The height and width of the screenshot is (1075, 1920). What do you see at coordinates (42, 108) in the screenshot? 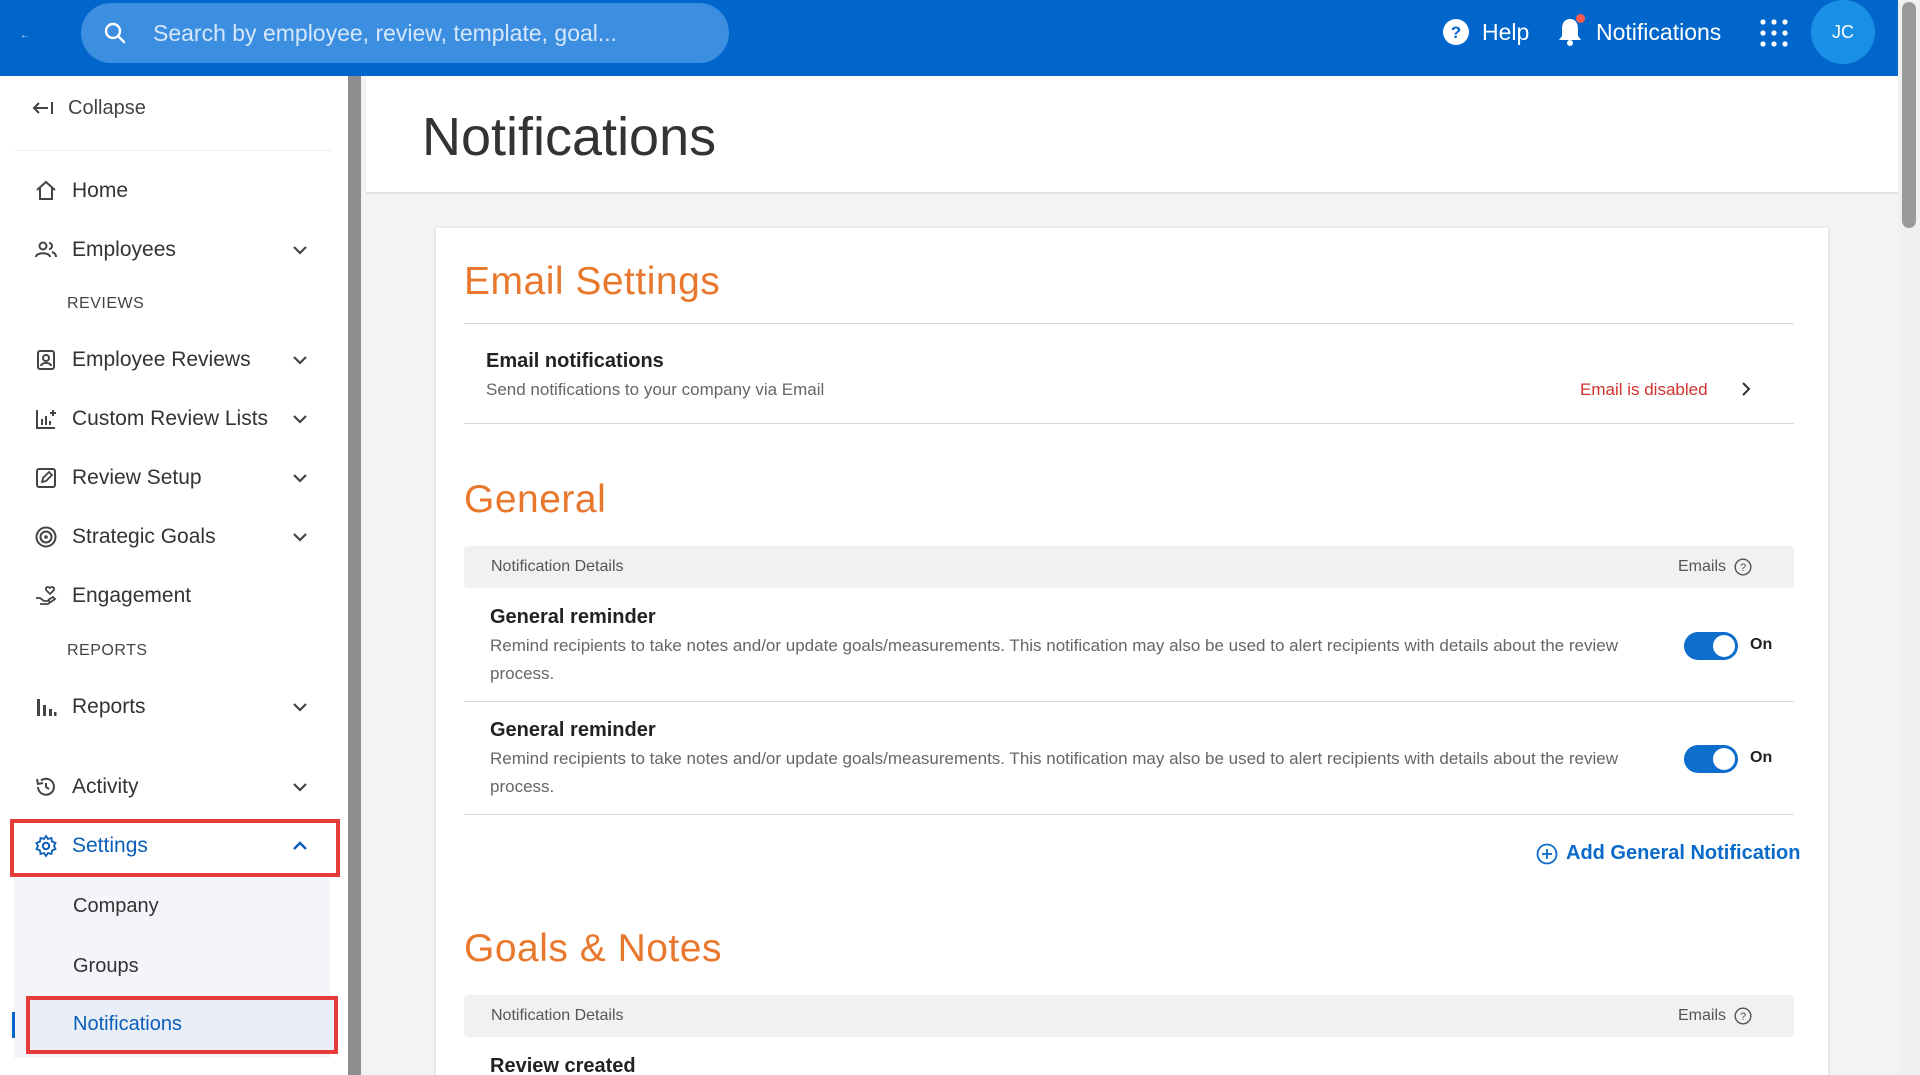
I see `collapse-arrow-icon` at bounding box center [42, 108].